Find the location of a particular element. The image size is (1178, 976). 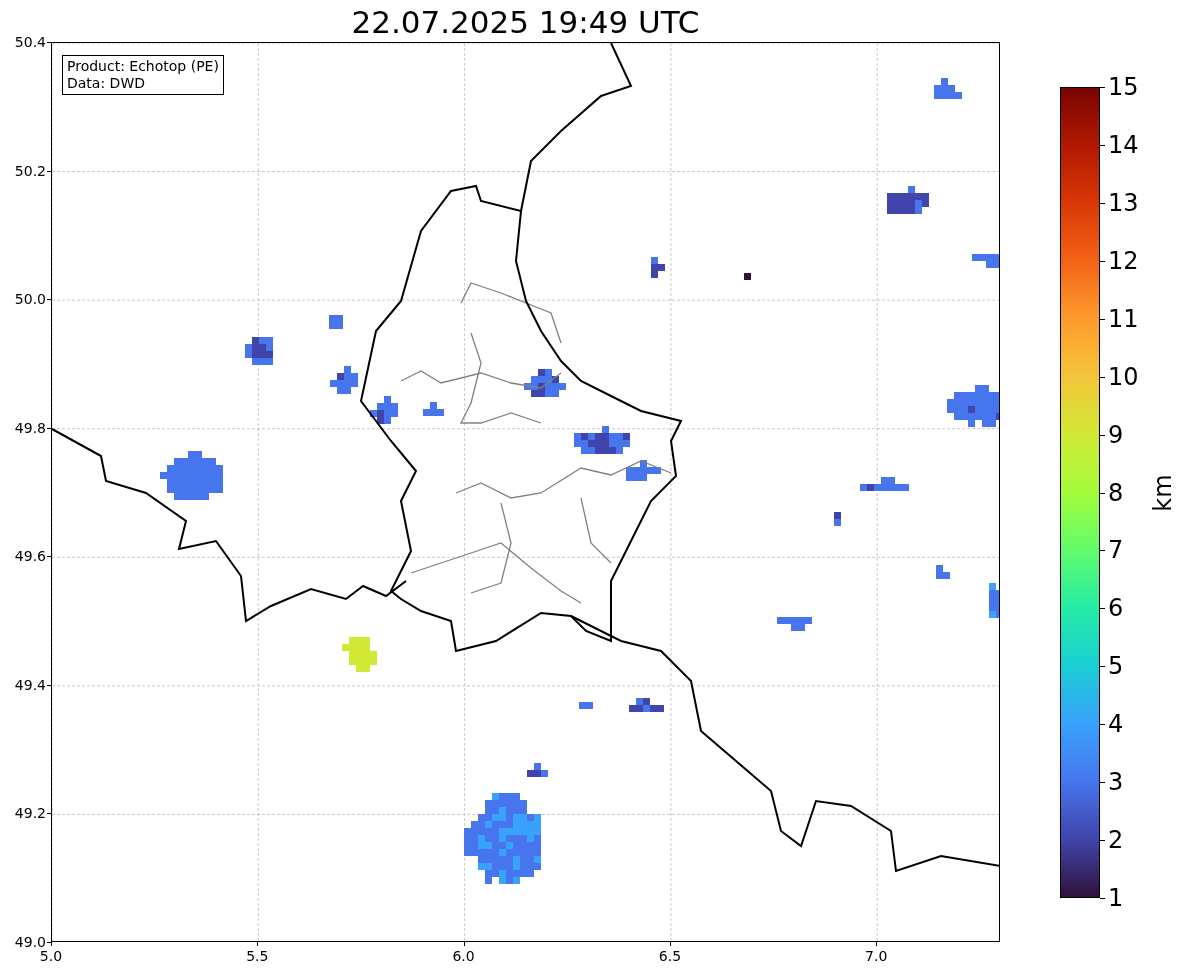

colorbar-tick-label: 1 is located at coordinates (1116, 898).